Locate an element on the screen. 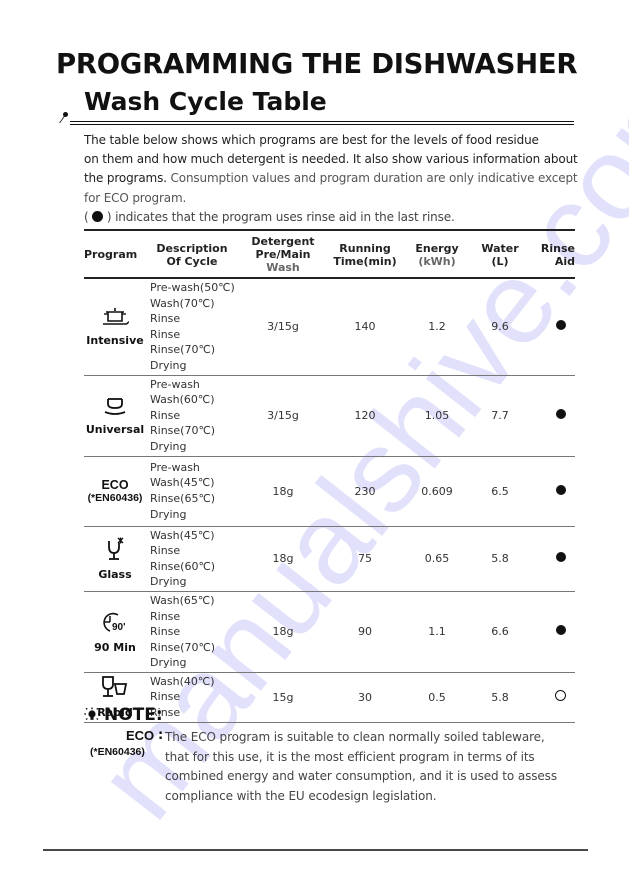 This screenshot has height=893, width=629. header-label: Wash is located at coordinates (283, 267).